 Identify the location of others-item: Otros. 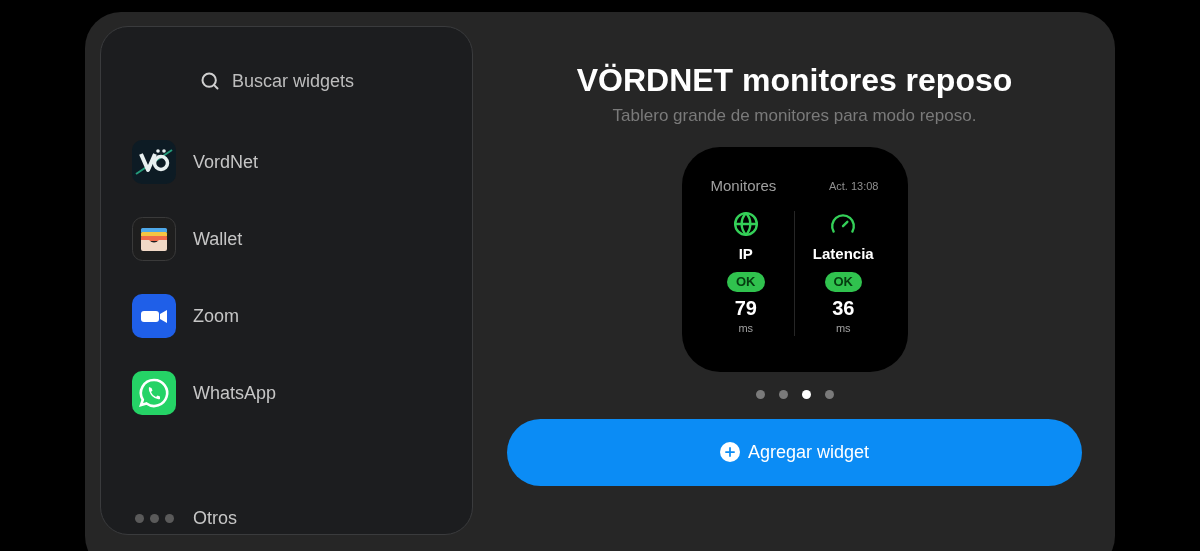
(302, 518).